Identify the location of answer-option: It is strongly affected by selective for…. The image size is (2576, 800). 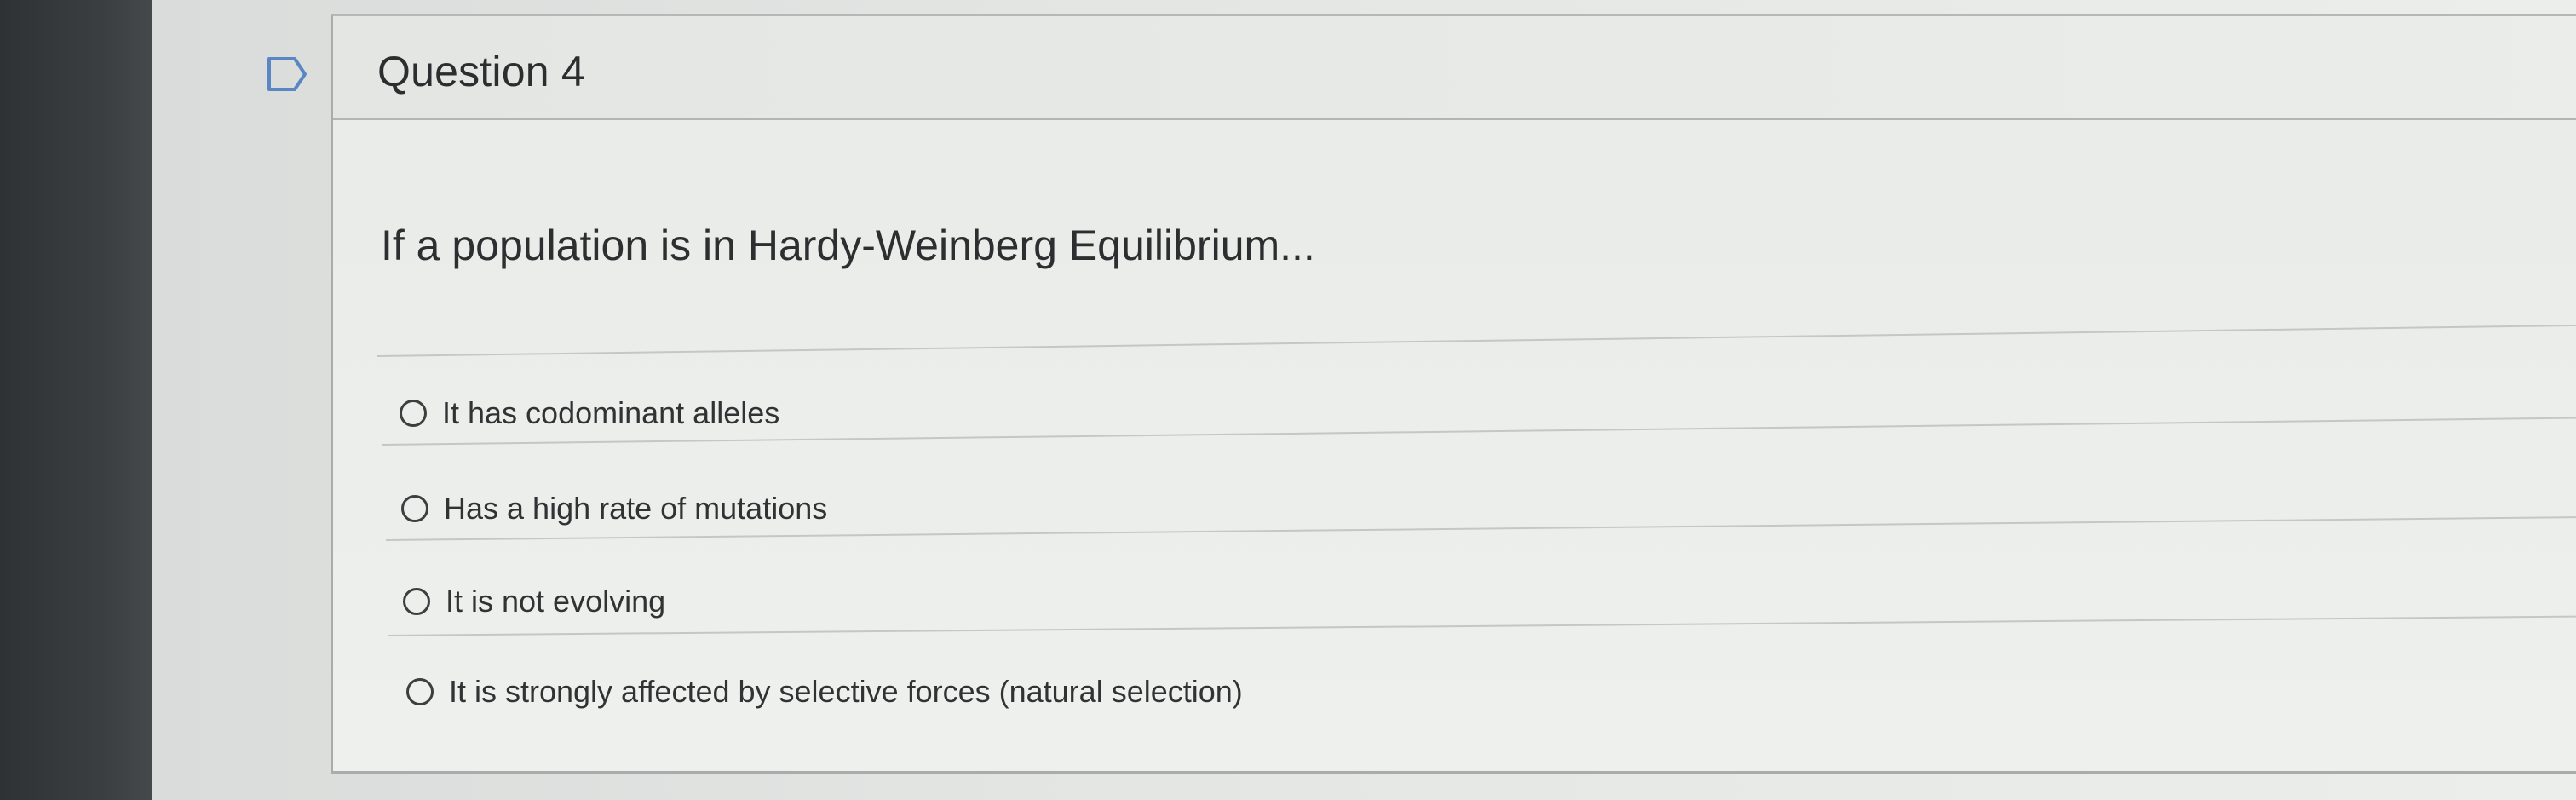
(824, 692).